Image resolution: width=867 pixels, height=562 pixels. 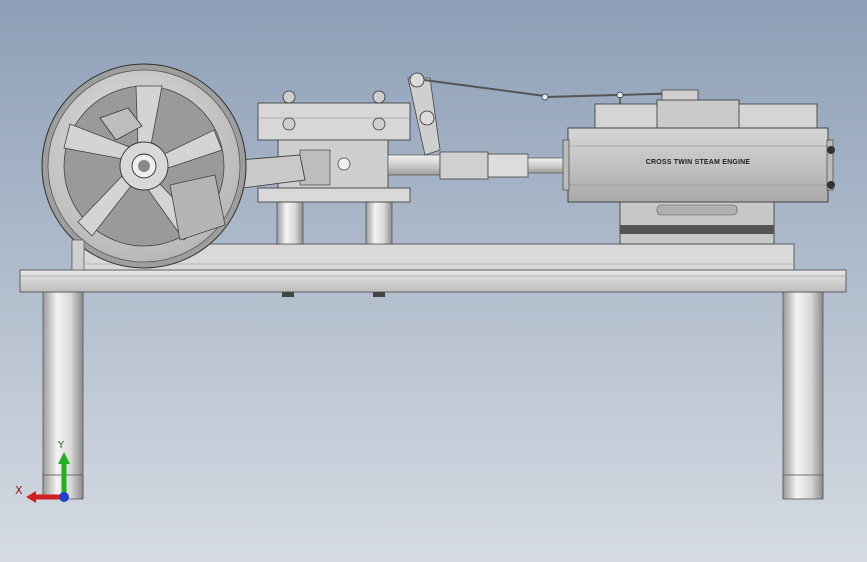 What do you see at coordinates (19, 490) in the screenshot?
I see `triad-x-label: X` at bounding box center [19, 490].